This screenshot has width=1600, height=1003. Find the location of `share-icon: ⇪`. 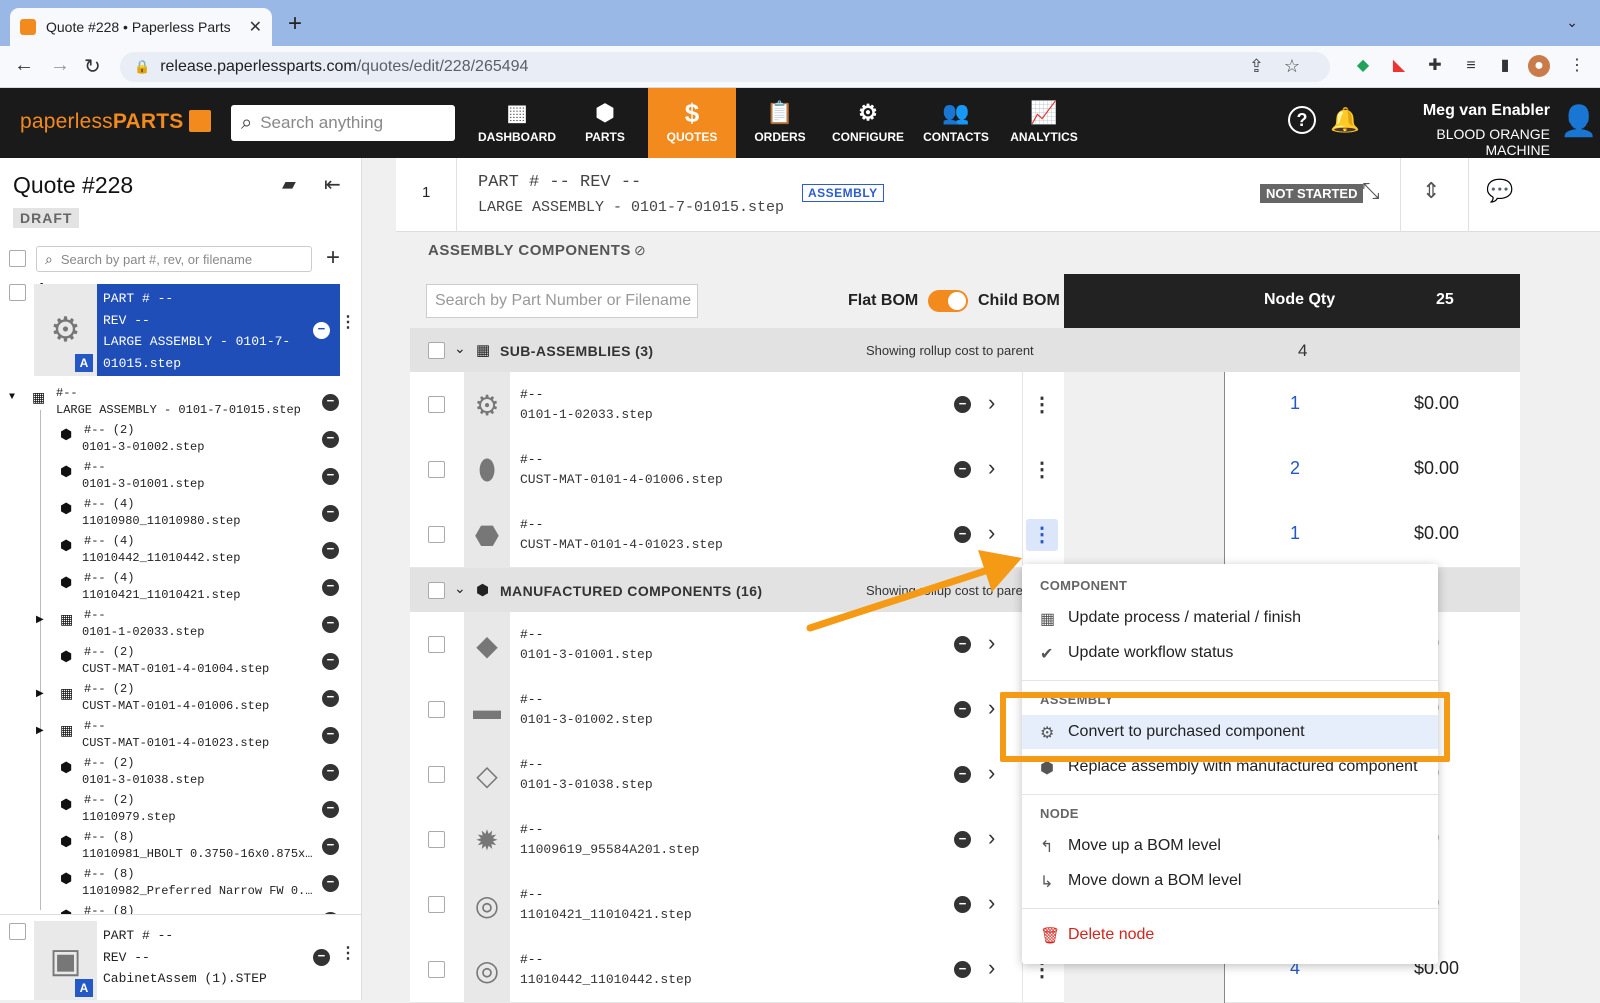

share-icon: ⇪ is located at coordinates (1256, 66).